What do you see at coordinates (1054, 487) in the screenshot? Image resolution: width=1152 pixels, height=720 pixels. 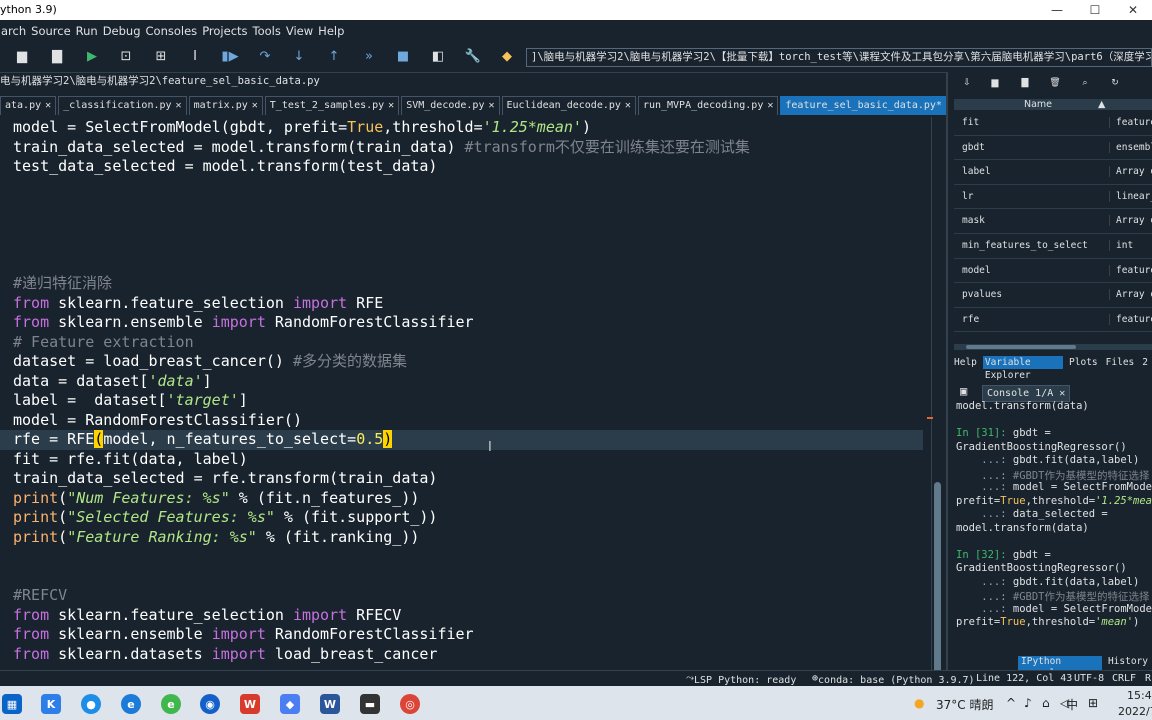 I see `console-line: ...: model = SelectFromModel(` at bounding box center [1054, 487].